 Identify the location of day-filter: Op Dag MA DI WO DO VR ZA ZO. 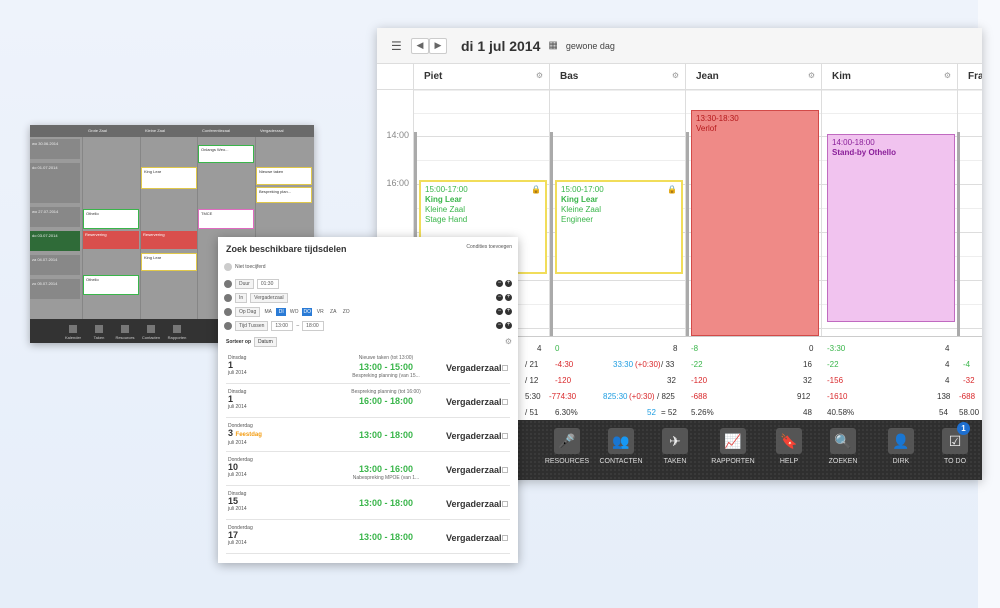
(287, 312).